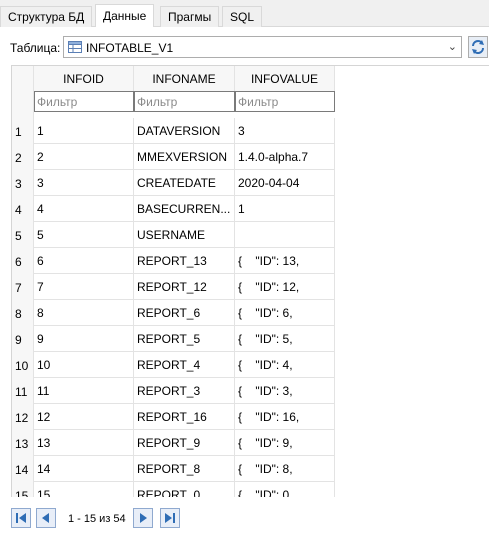 Image resolution: width=489 pixels, height=536 pixels. Describe the element at coordinates (285, 131) in the screenshot. I see `cell-infovalue: 3` at that location.